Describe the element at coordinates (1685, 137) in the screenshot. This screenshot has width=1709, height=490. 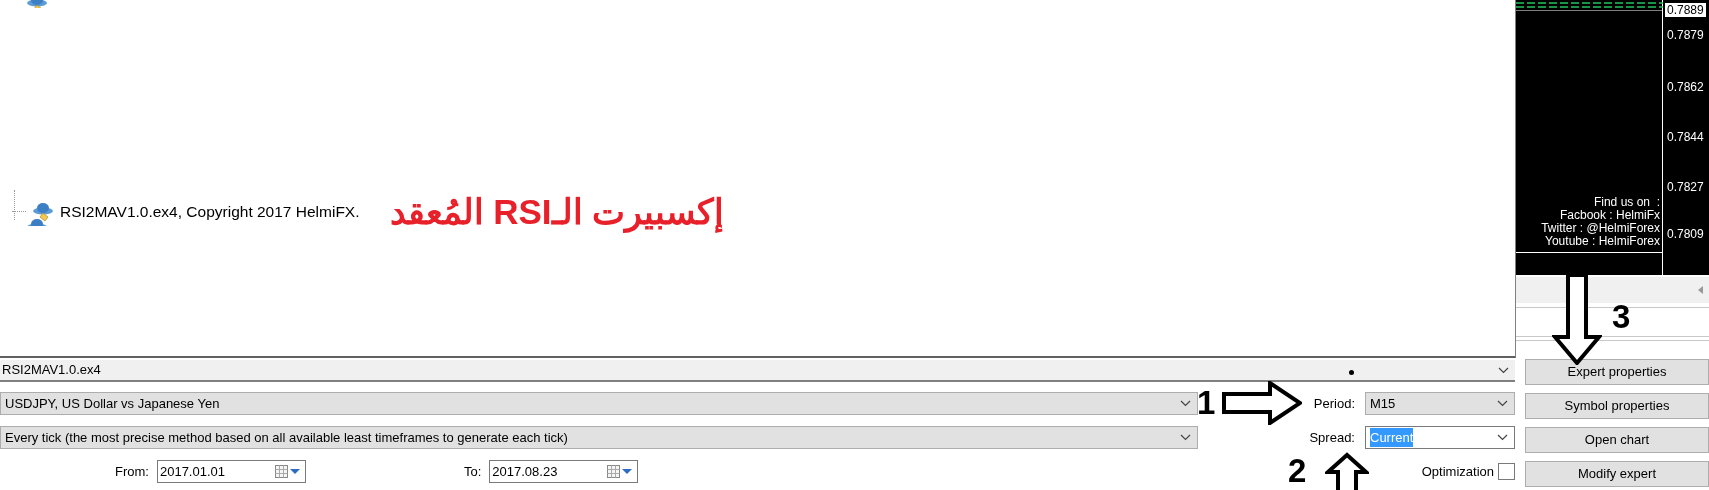
I see `price-label: 0.7844` at that location.